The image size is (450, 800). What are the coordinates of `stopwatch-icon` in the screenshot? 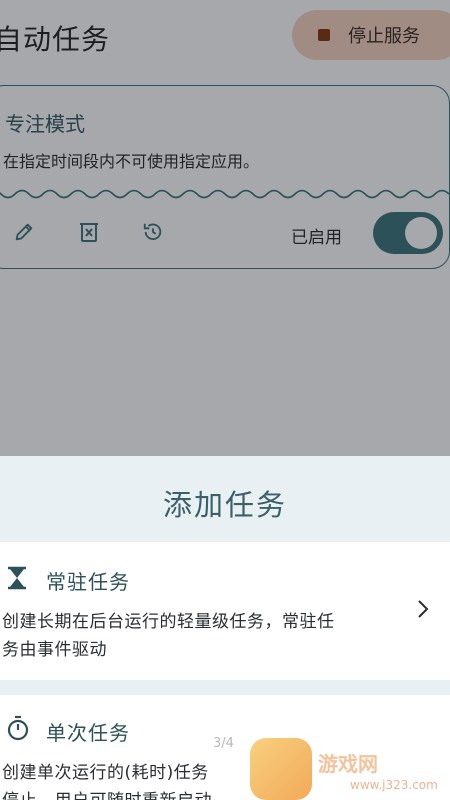 It's located at (18, 728).